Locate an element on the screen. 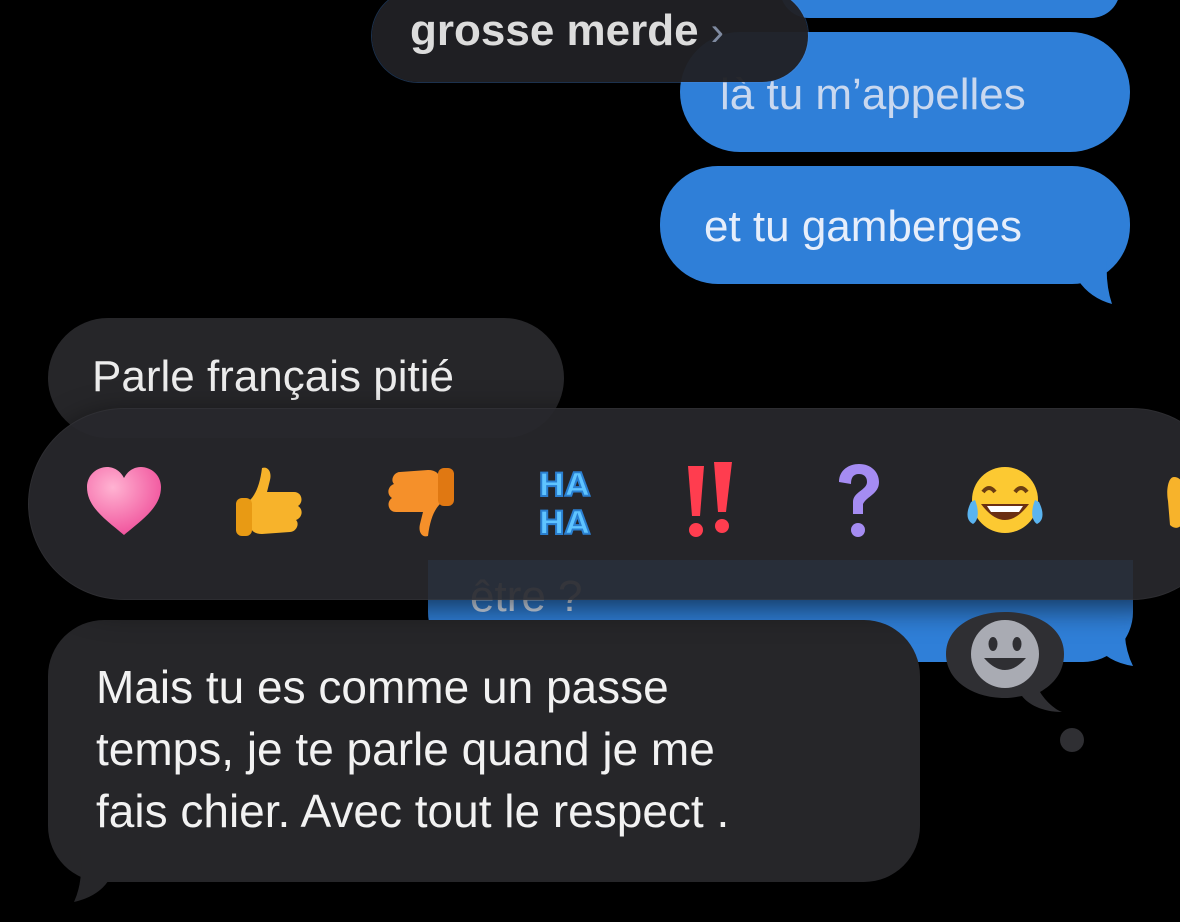 The width and height of the screenshot is (1180, 922). message-line: temps, je te parle quand je me is located at coordinates (405, 749).